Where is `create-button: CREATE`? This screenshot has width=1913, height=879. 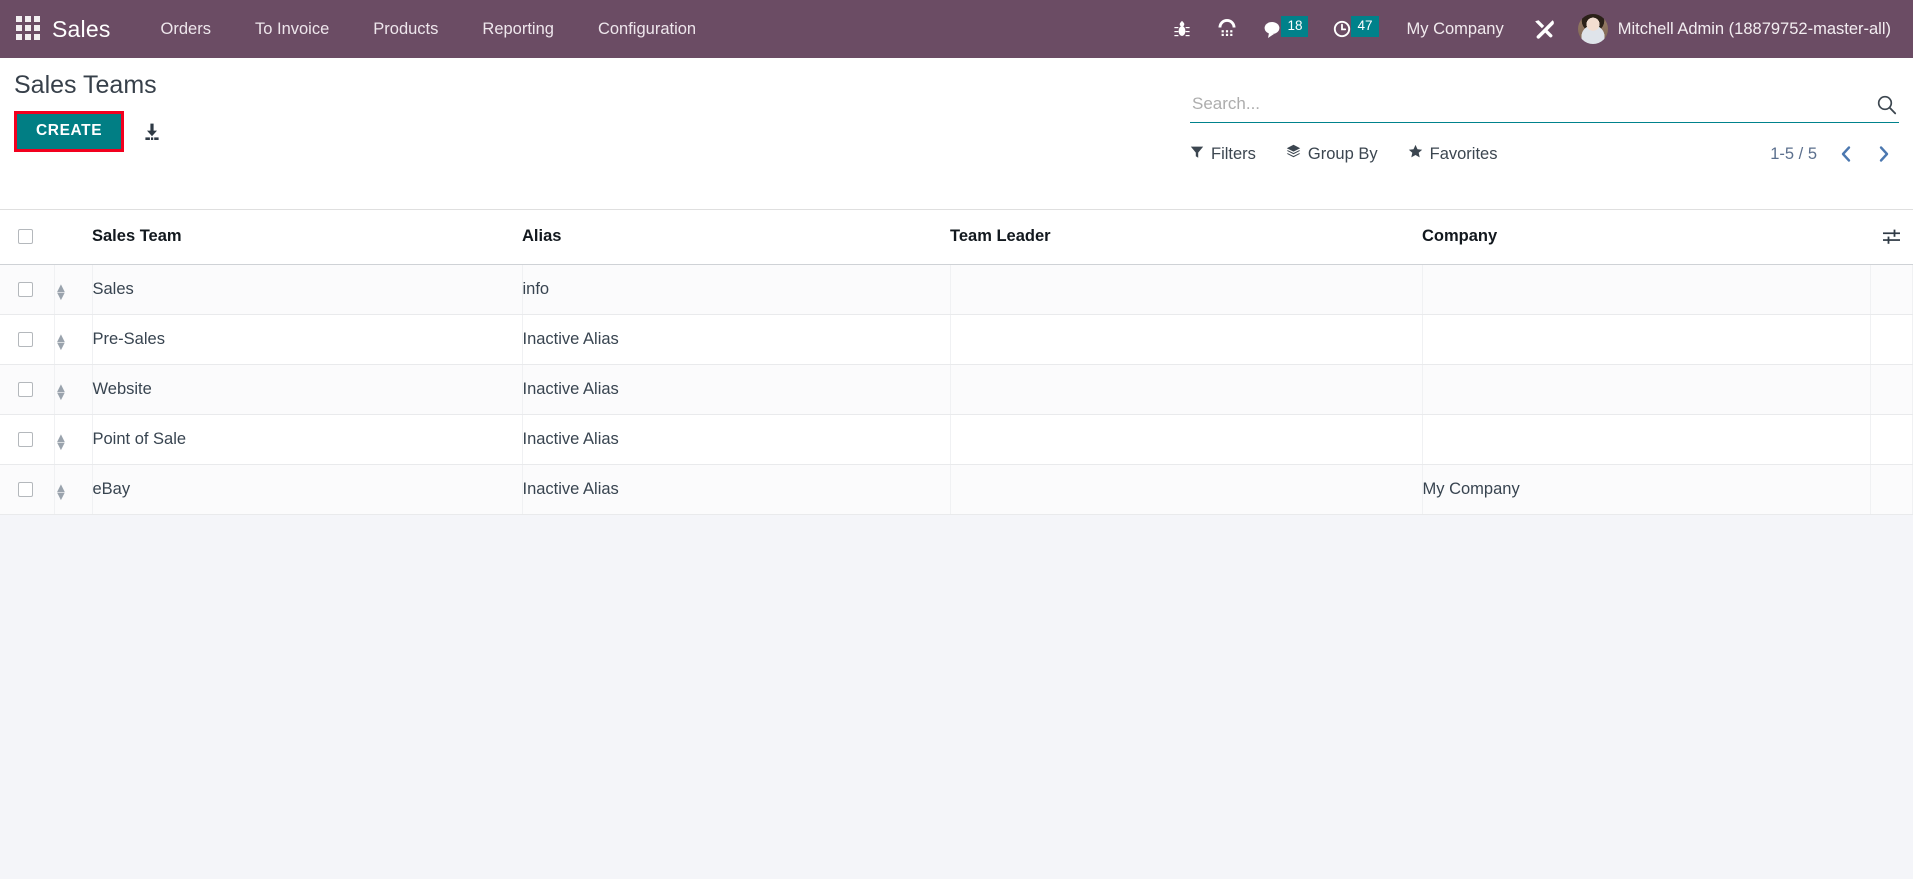 create-button: CREATE is located at coordinates (69, 131).